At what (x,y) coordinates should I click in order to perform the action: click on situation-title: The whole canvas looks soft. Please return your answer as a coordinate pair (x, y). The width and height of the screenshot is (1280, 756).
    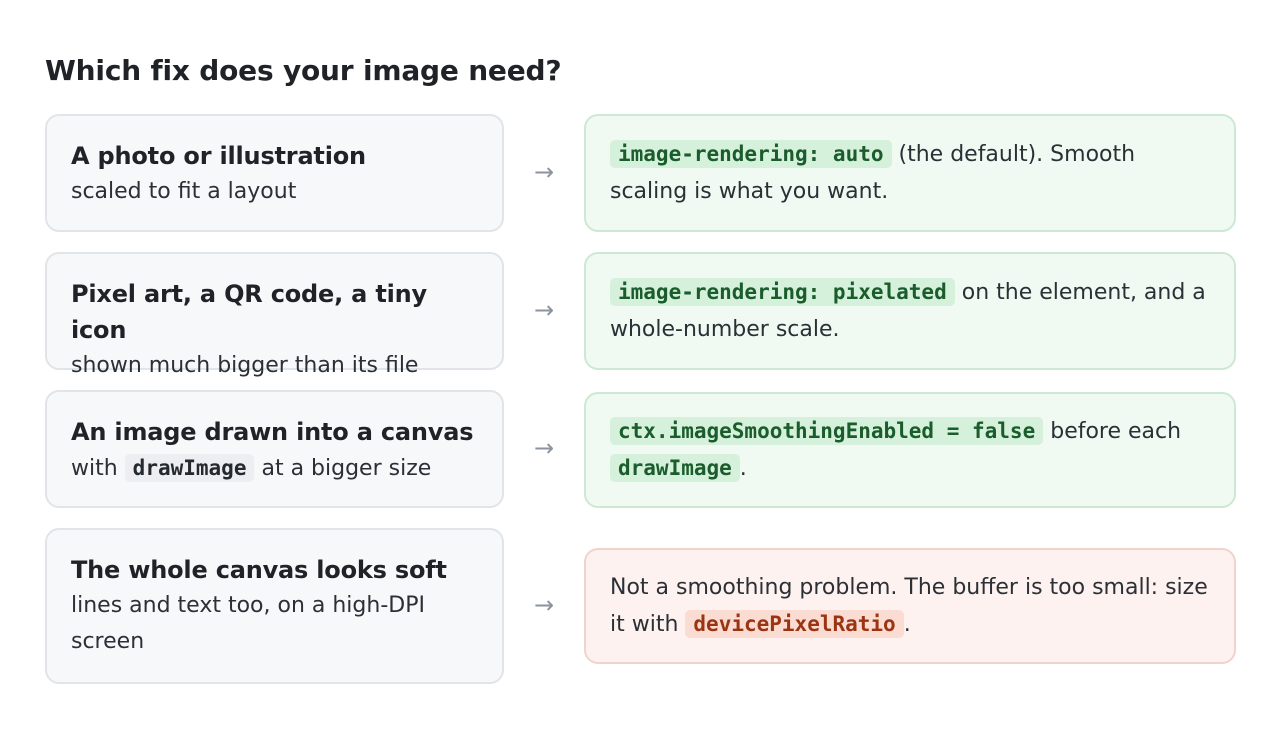
    Looking at the image, I should click on (259, 570).